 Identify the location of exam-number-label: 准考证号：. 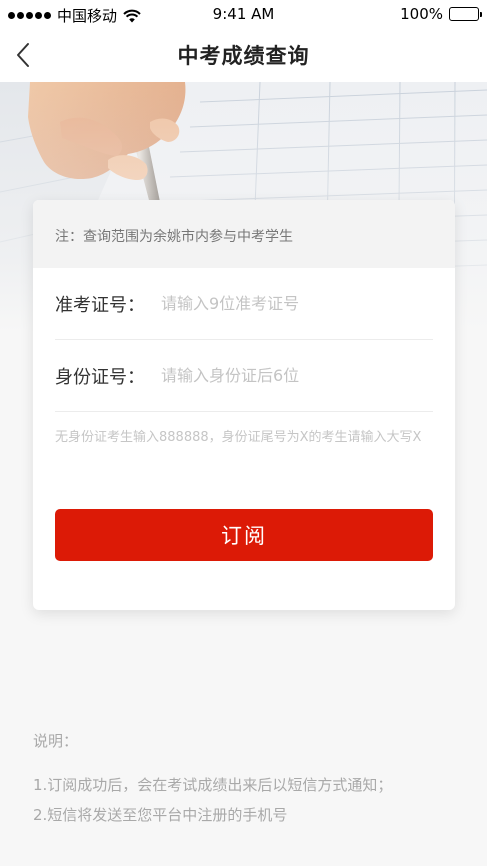
(100, 305).